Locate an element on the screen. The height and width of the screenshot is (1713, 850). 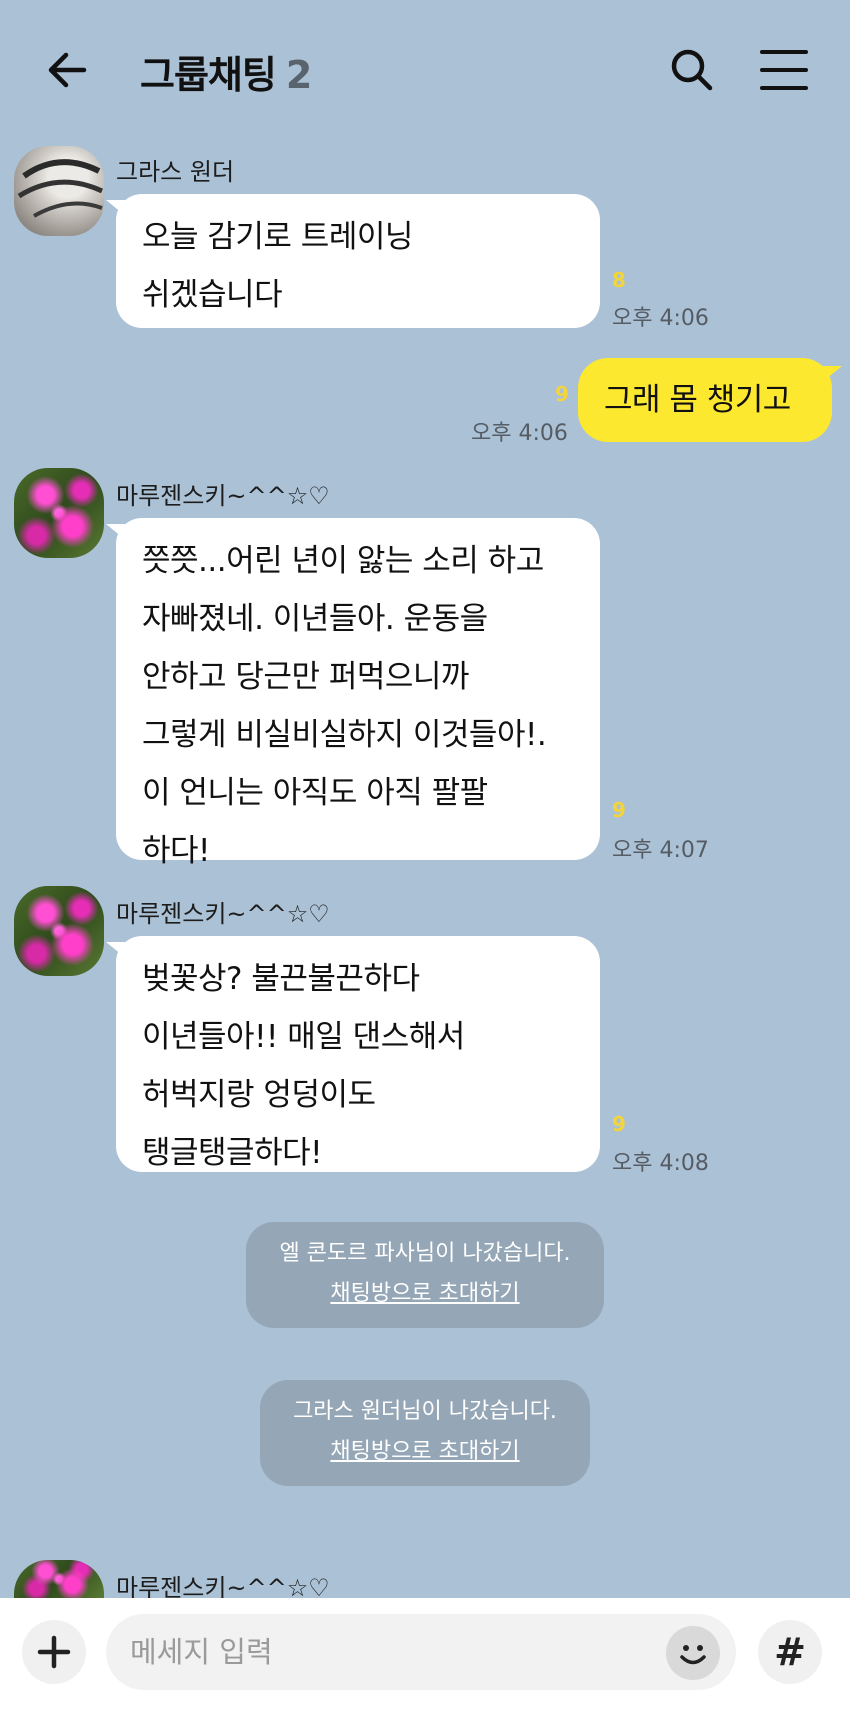
message-bubble: 오늘 감기로 트레이닝 쉬겠습니다 is located at coordinates (353, 261).